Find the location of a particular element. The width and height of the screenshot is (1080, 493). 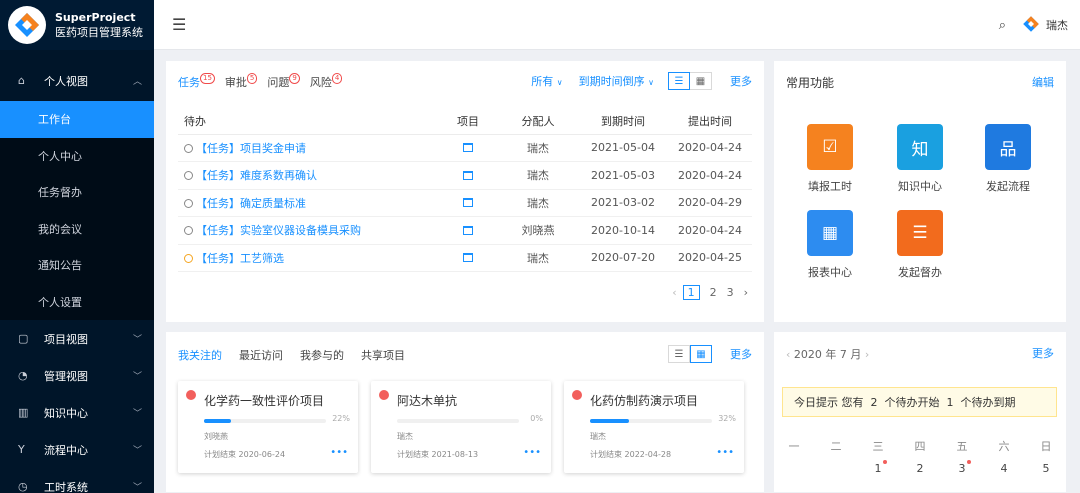

chevron-down-icon: ∨ is located at coordinates (651, 82).